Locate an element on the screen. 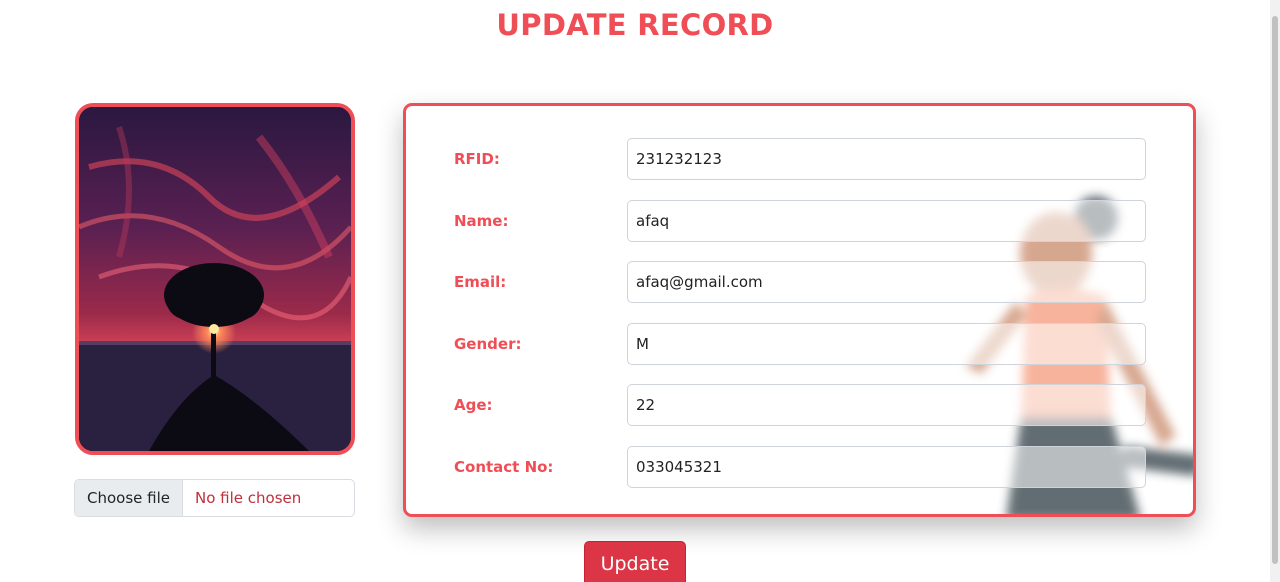 This screenshot has width=1280, height=582. gender-label: Gender: is located at coordinates (488, 344).